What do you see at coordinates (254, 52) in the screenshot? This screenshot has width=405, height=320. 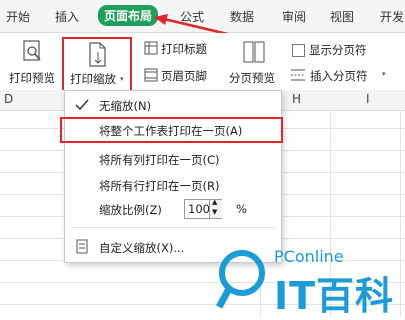 I see `page-break-preview-icon` at bounding box center [254, 52].